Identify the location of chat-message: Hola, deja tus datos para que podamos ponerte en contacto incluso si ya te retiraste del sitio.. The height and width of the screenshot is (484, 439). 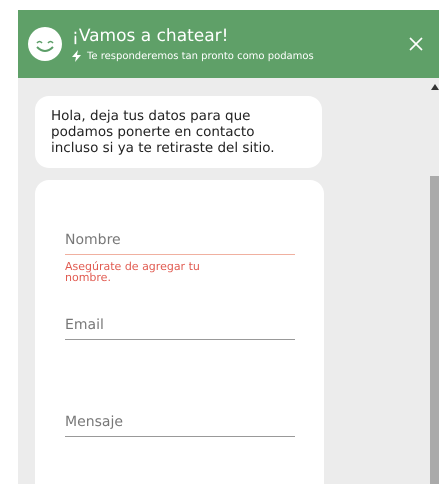
(178, 132).